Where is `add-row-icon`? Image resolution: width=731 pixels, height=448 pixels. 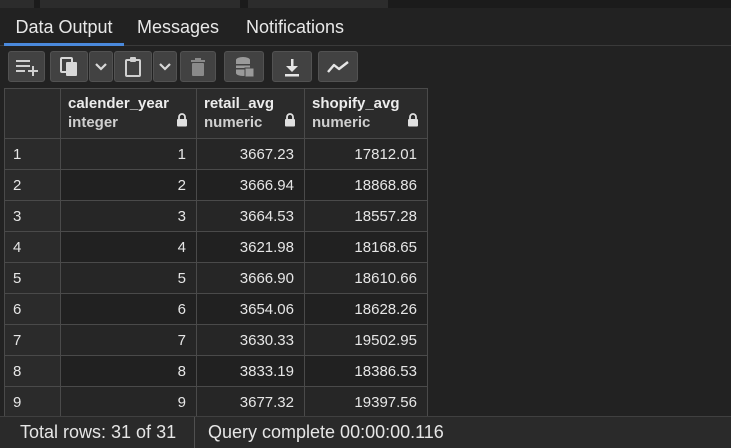
add-row-icon is located at coordinates (26, 67).